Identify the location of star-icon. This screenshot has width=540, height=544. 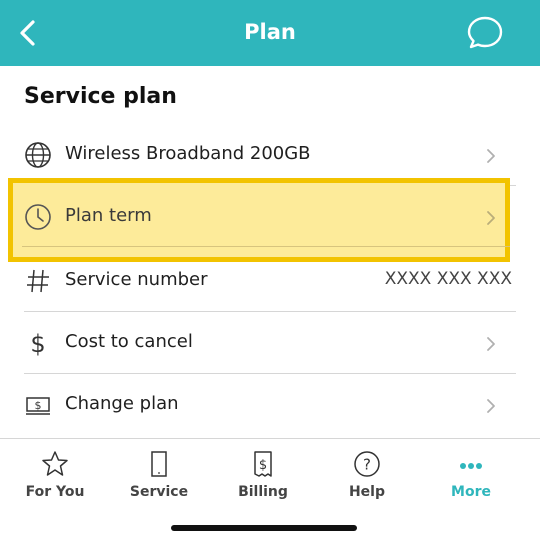
(55, 463).